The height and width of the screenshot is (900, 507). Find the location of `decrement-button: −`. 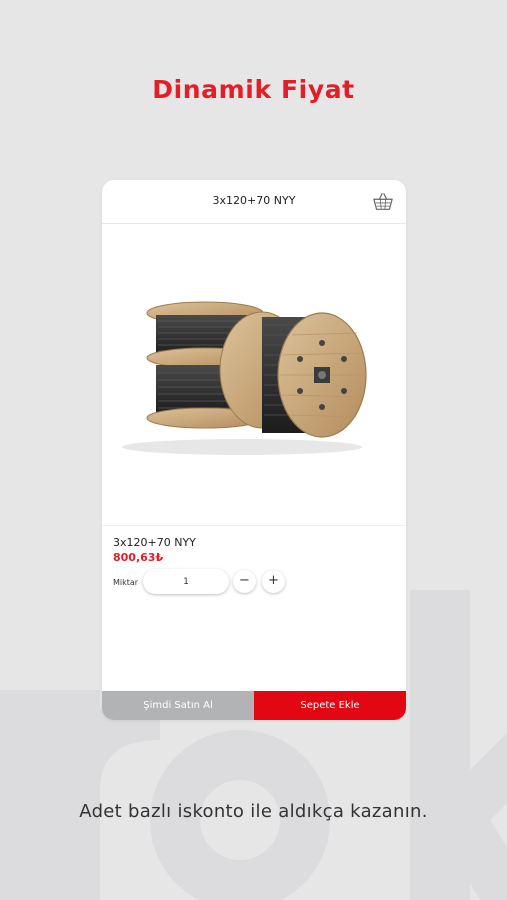

decrement-button: − is located at coordinates (244, 581).